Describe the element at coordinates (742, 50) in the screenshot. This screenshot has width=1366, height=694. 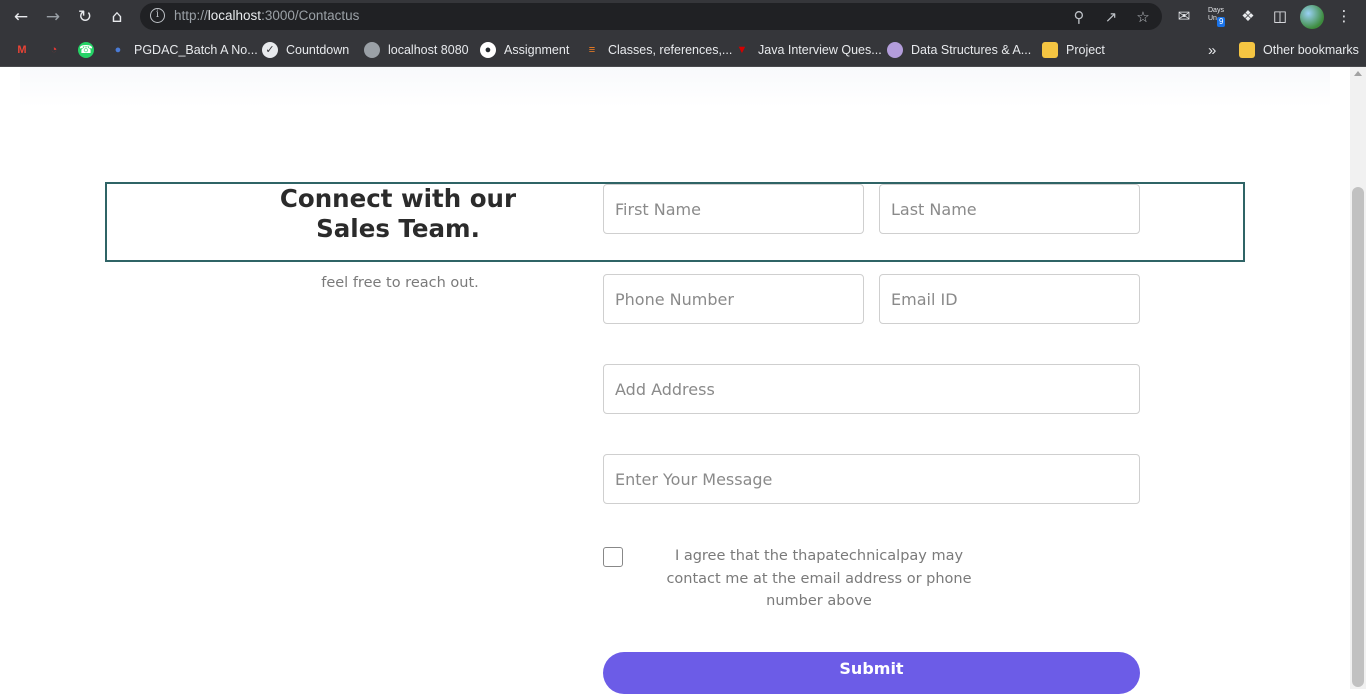
I see `v-logo-icon: ▼` at that location.